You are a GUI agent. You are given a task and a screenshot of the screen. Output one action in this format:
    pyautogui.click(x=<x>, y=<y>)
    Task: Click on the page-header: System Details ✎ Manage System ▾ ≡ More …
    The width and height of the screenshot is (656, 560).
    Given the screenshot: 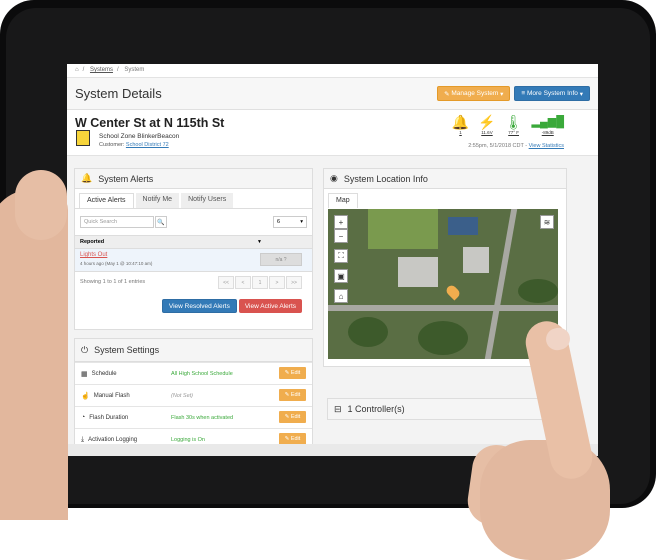 What is the action you would take?
    pyautogui.click(x=332, y=94)
    